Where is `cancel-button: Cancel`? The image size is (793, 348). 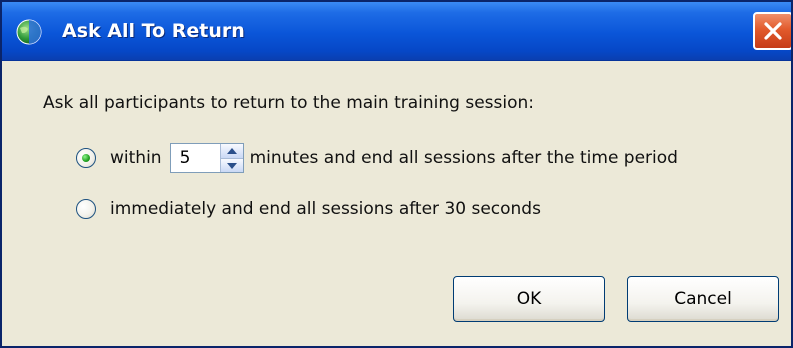
cancel-button: Cancel is located at coordinates (703, 299).